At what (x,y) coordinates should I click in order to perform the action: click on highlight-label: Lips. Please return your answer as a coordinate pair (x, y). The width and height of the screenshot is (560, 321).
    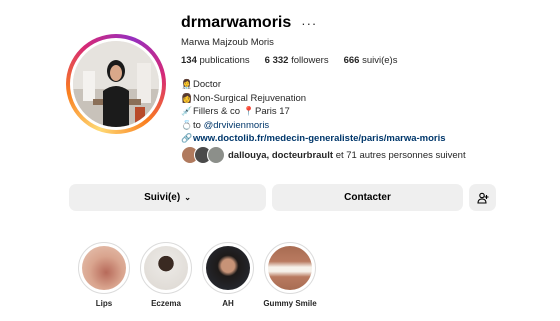
    Looking at the image, I should click on (104, 303).